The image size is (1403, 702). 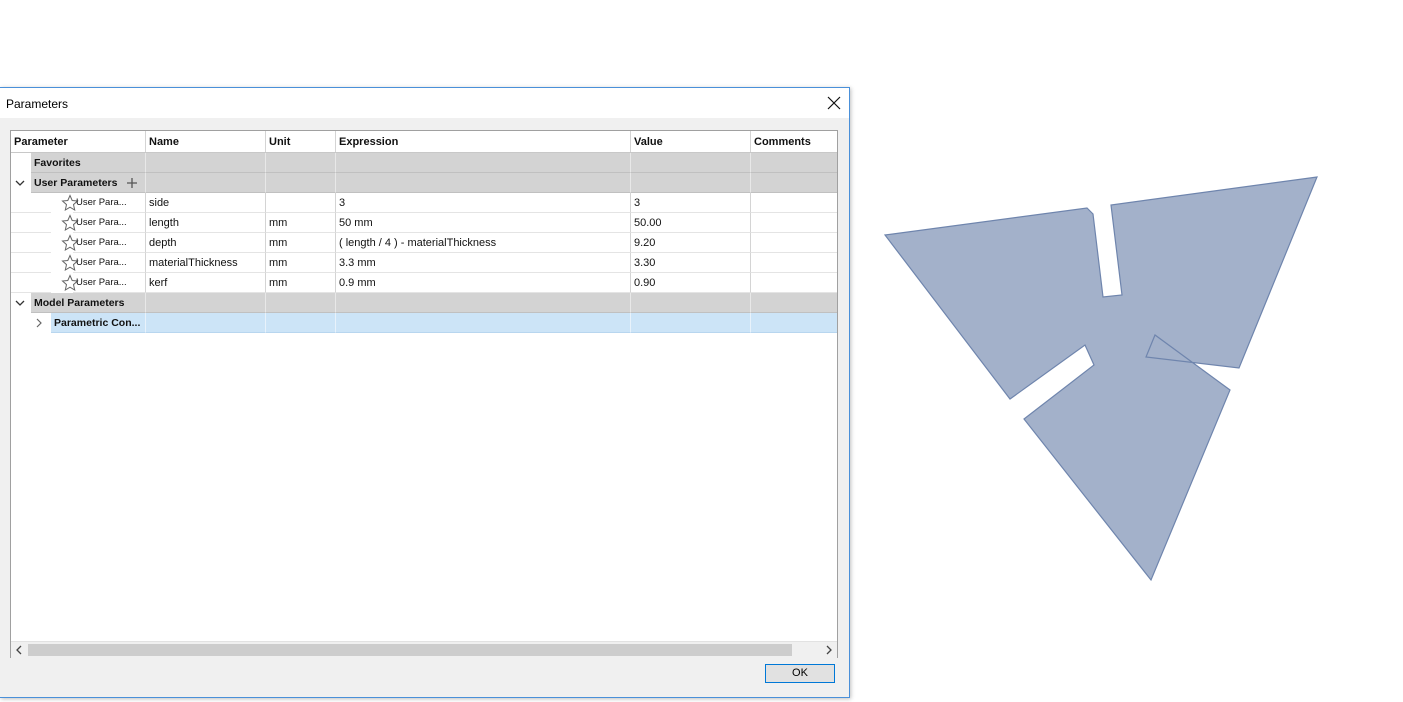 What do you see at coordinates (424, 303) in the screenshot?
I see `group-row-model-parameters: Model Parameters` at bounding box center [424, 303].